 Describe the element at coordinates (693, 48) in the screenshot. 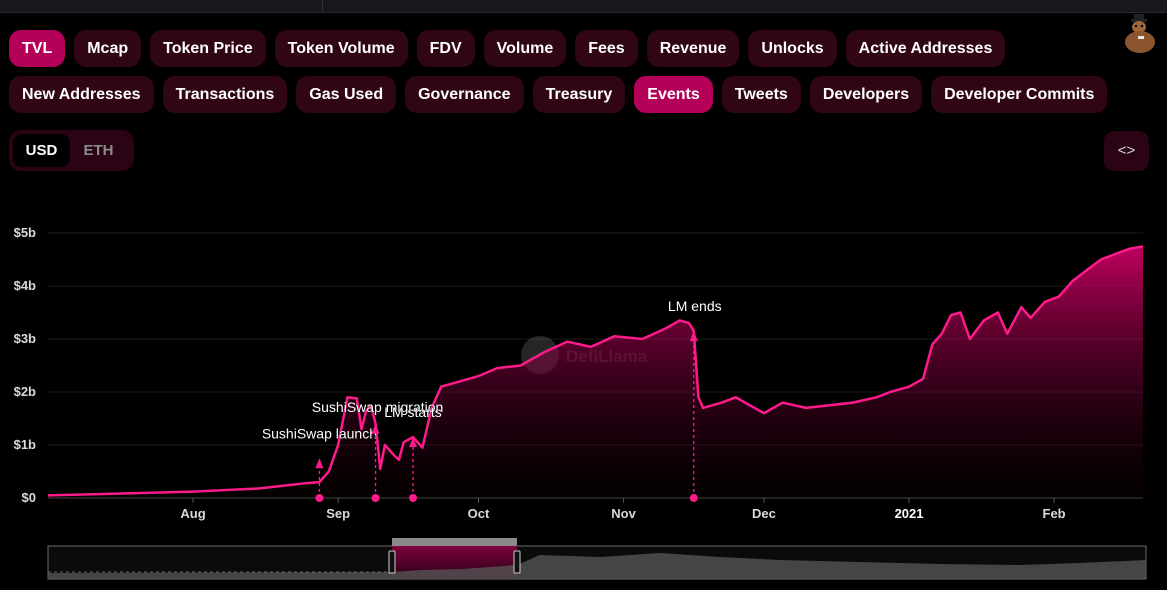

I see `tab-revenue: Revenue` at that location.